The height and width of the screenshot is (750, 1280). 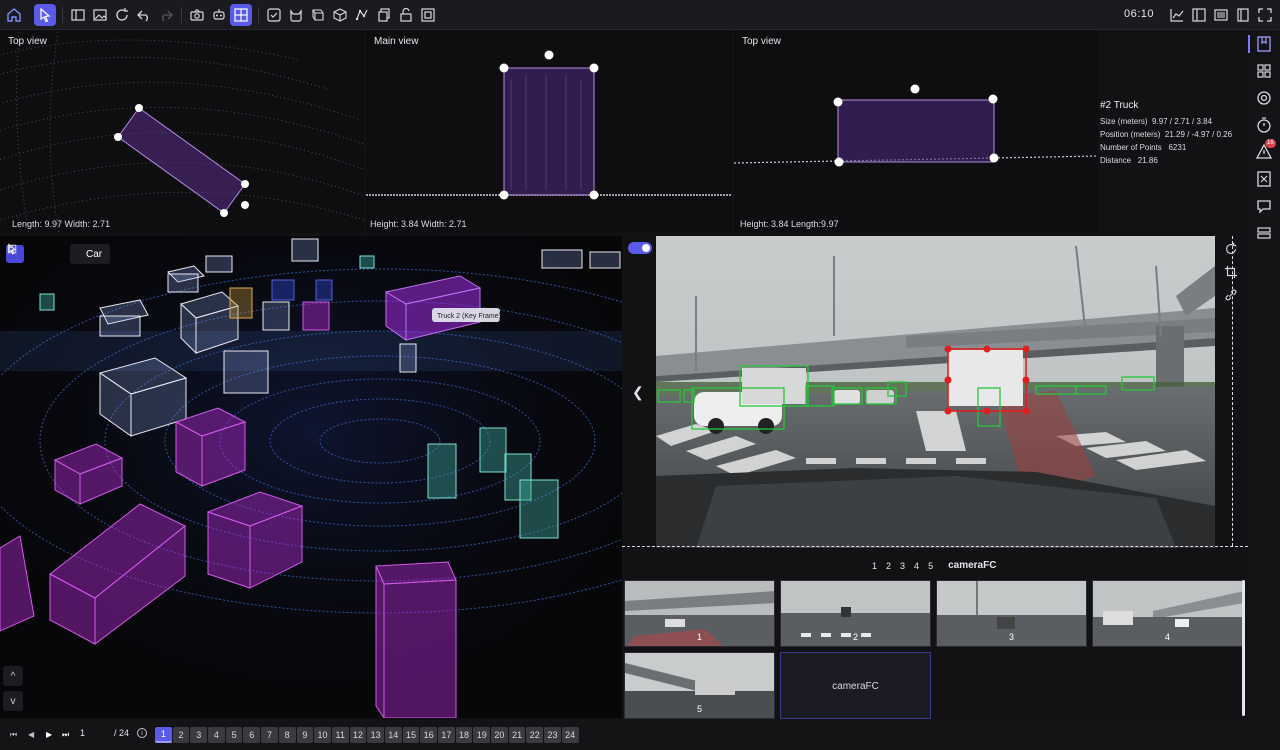 What do you see at coordinates (216, 735) in the screenshot?
I see `frame-button: 4` at bounding box center [216, 735].